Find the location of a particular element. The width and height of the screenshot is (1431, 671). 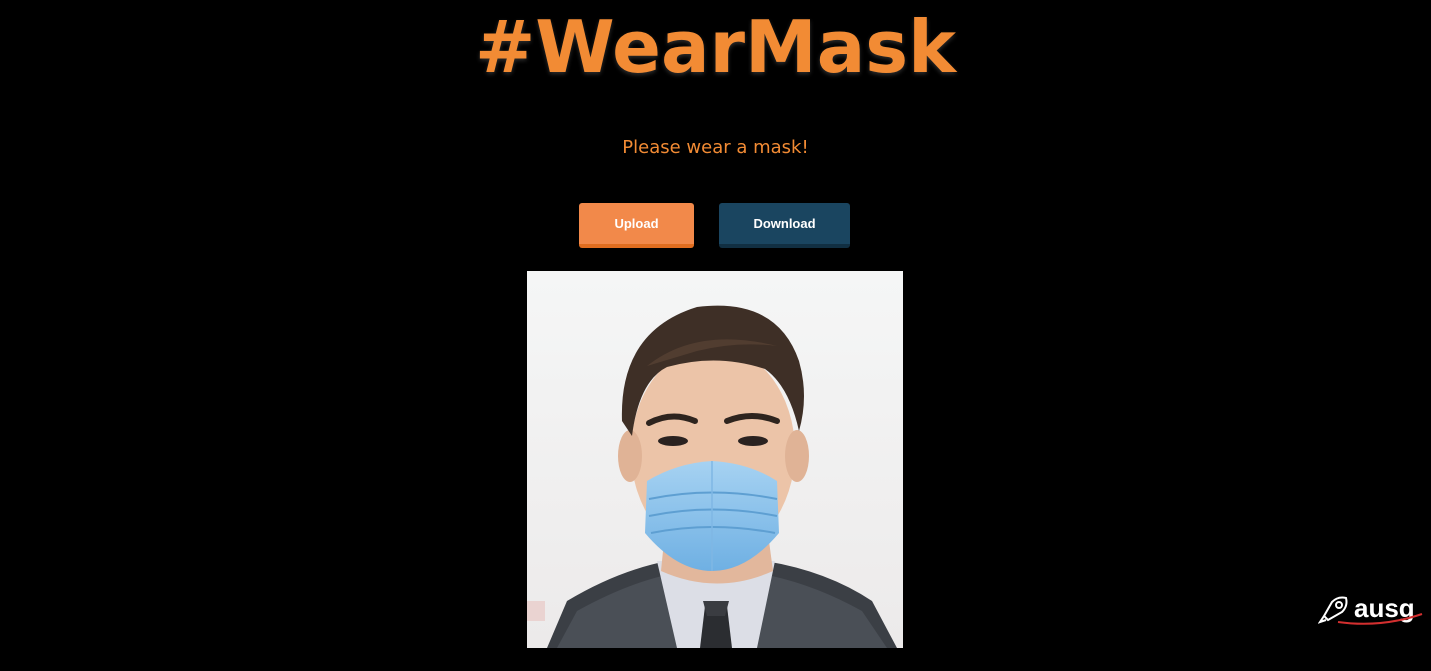

page-subtitle: Please wear a mask! is located at coordinates (715, 147).